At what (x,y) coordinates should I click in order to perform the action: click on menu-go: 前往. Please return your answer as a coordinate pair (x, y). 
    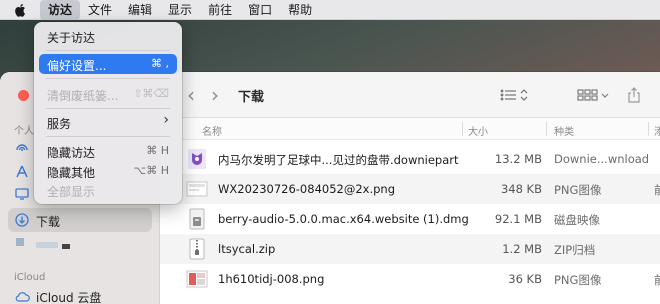
    Looking at the image, I should click on (220, 10).